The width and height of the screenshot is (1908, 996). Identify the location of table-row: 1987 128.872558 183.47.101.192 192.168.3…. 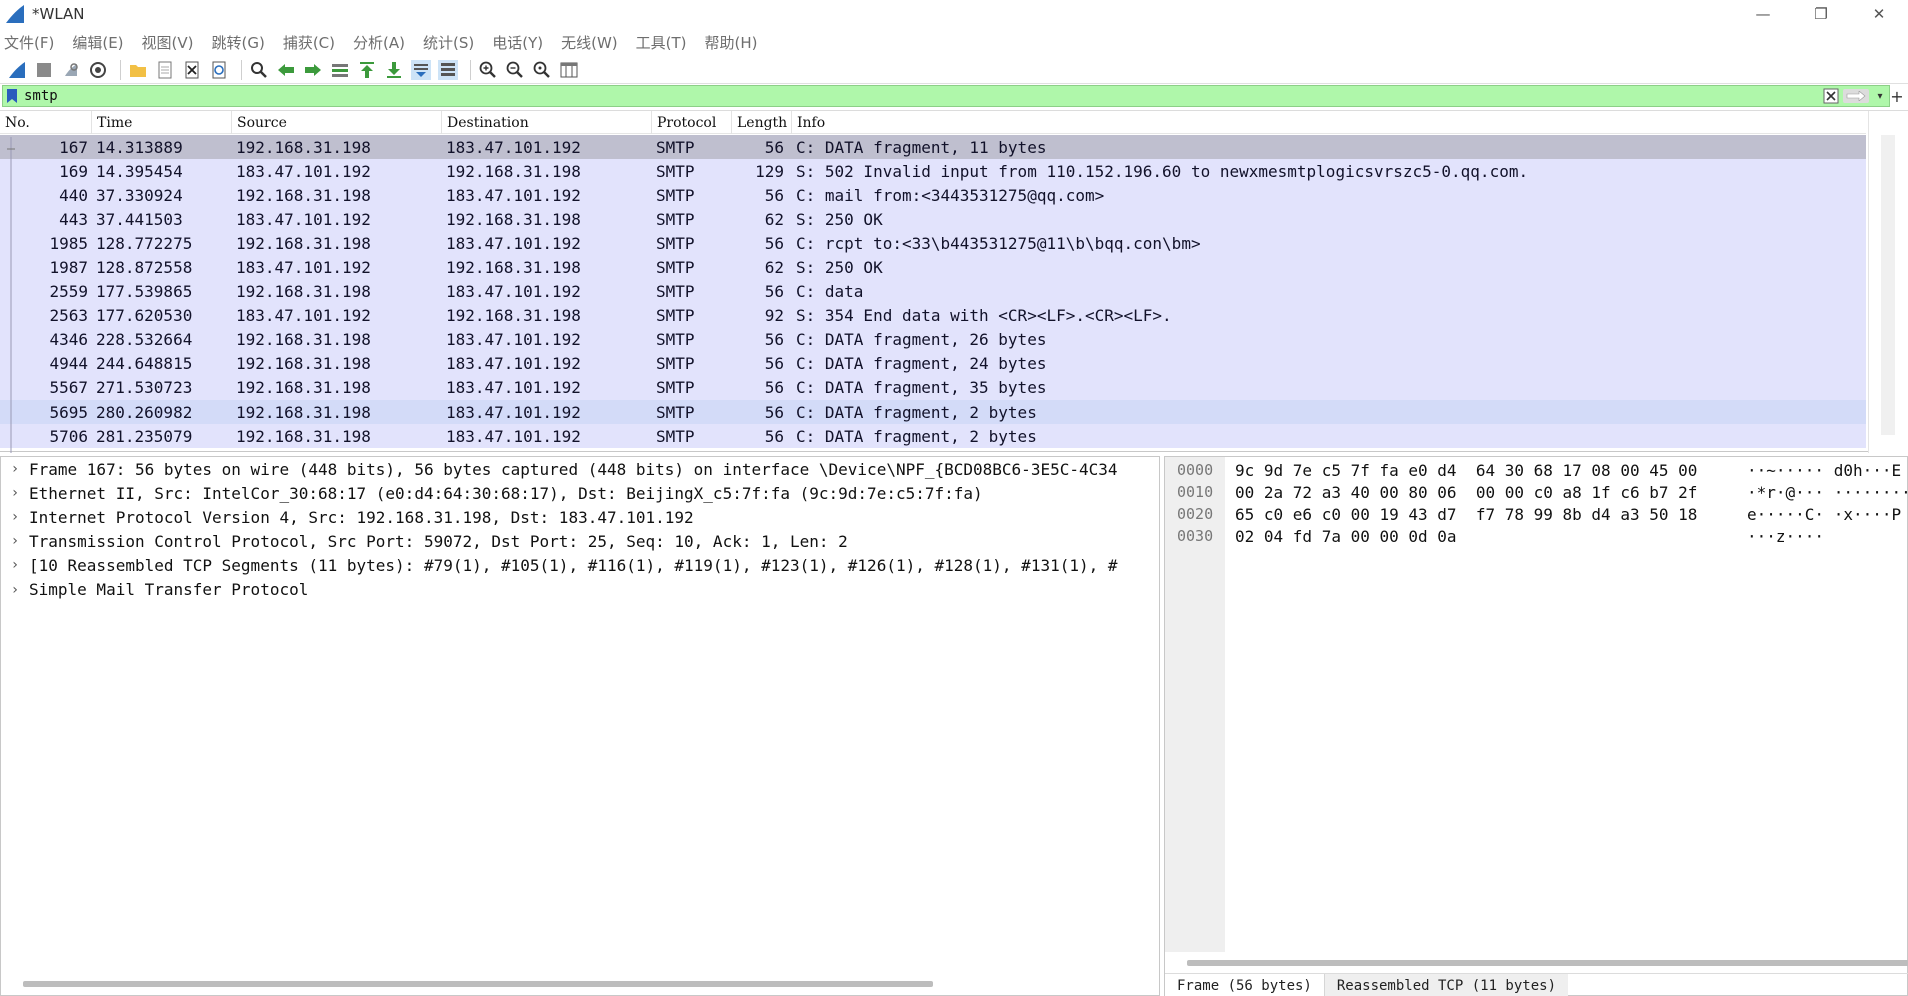
(933, 267).